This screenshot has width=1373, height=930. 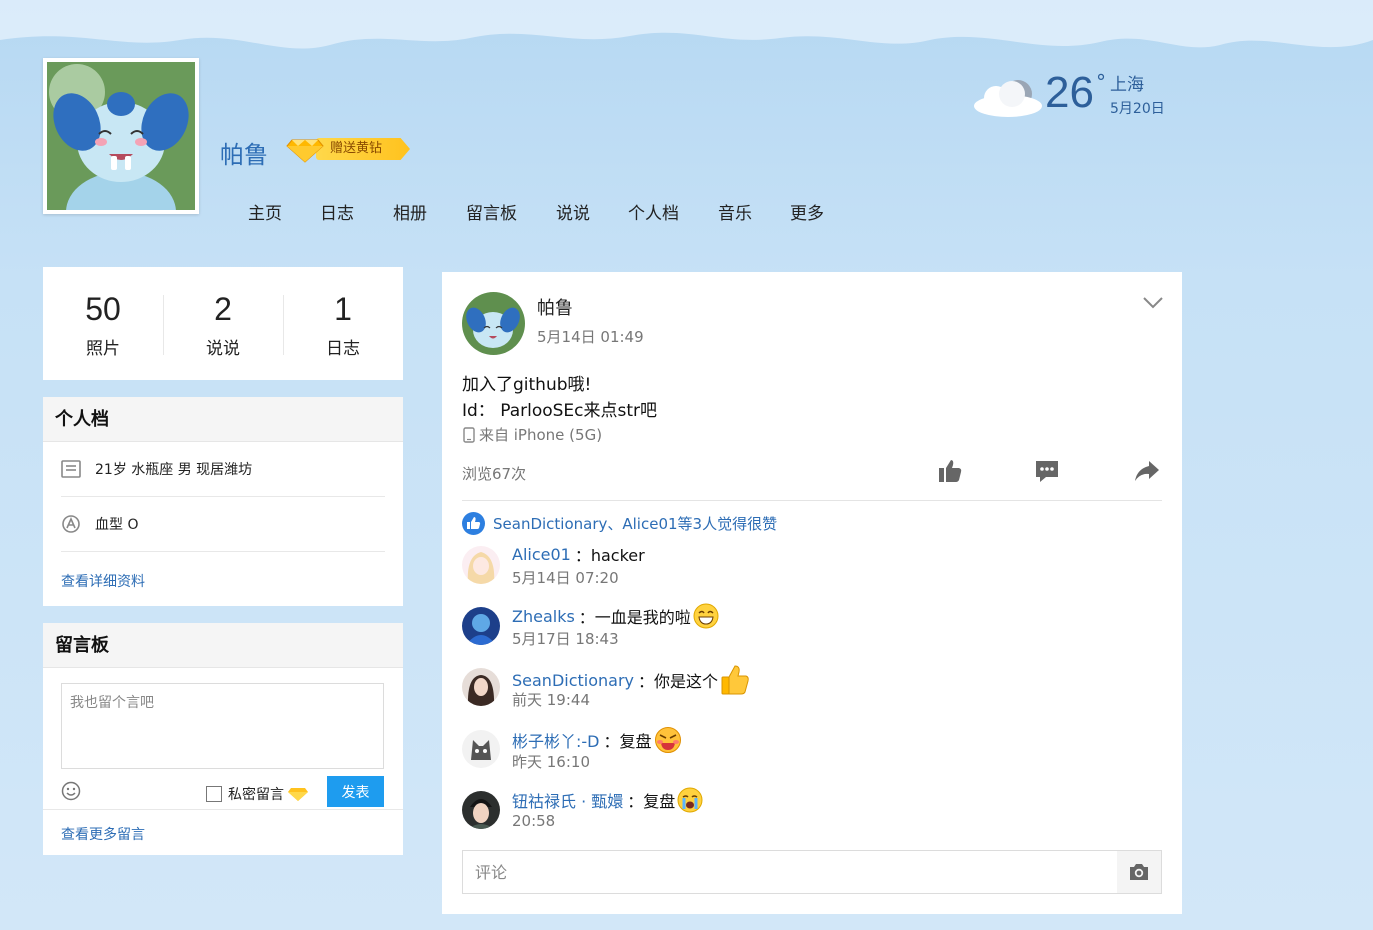 I want to click on guestbook-card: 留言板 私密留言 发表 查看更多留言, so click(x=223, y=739).